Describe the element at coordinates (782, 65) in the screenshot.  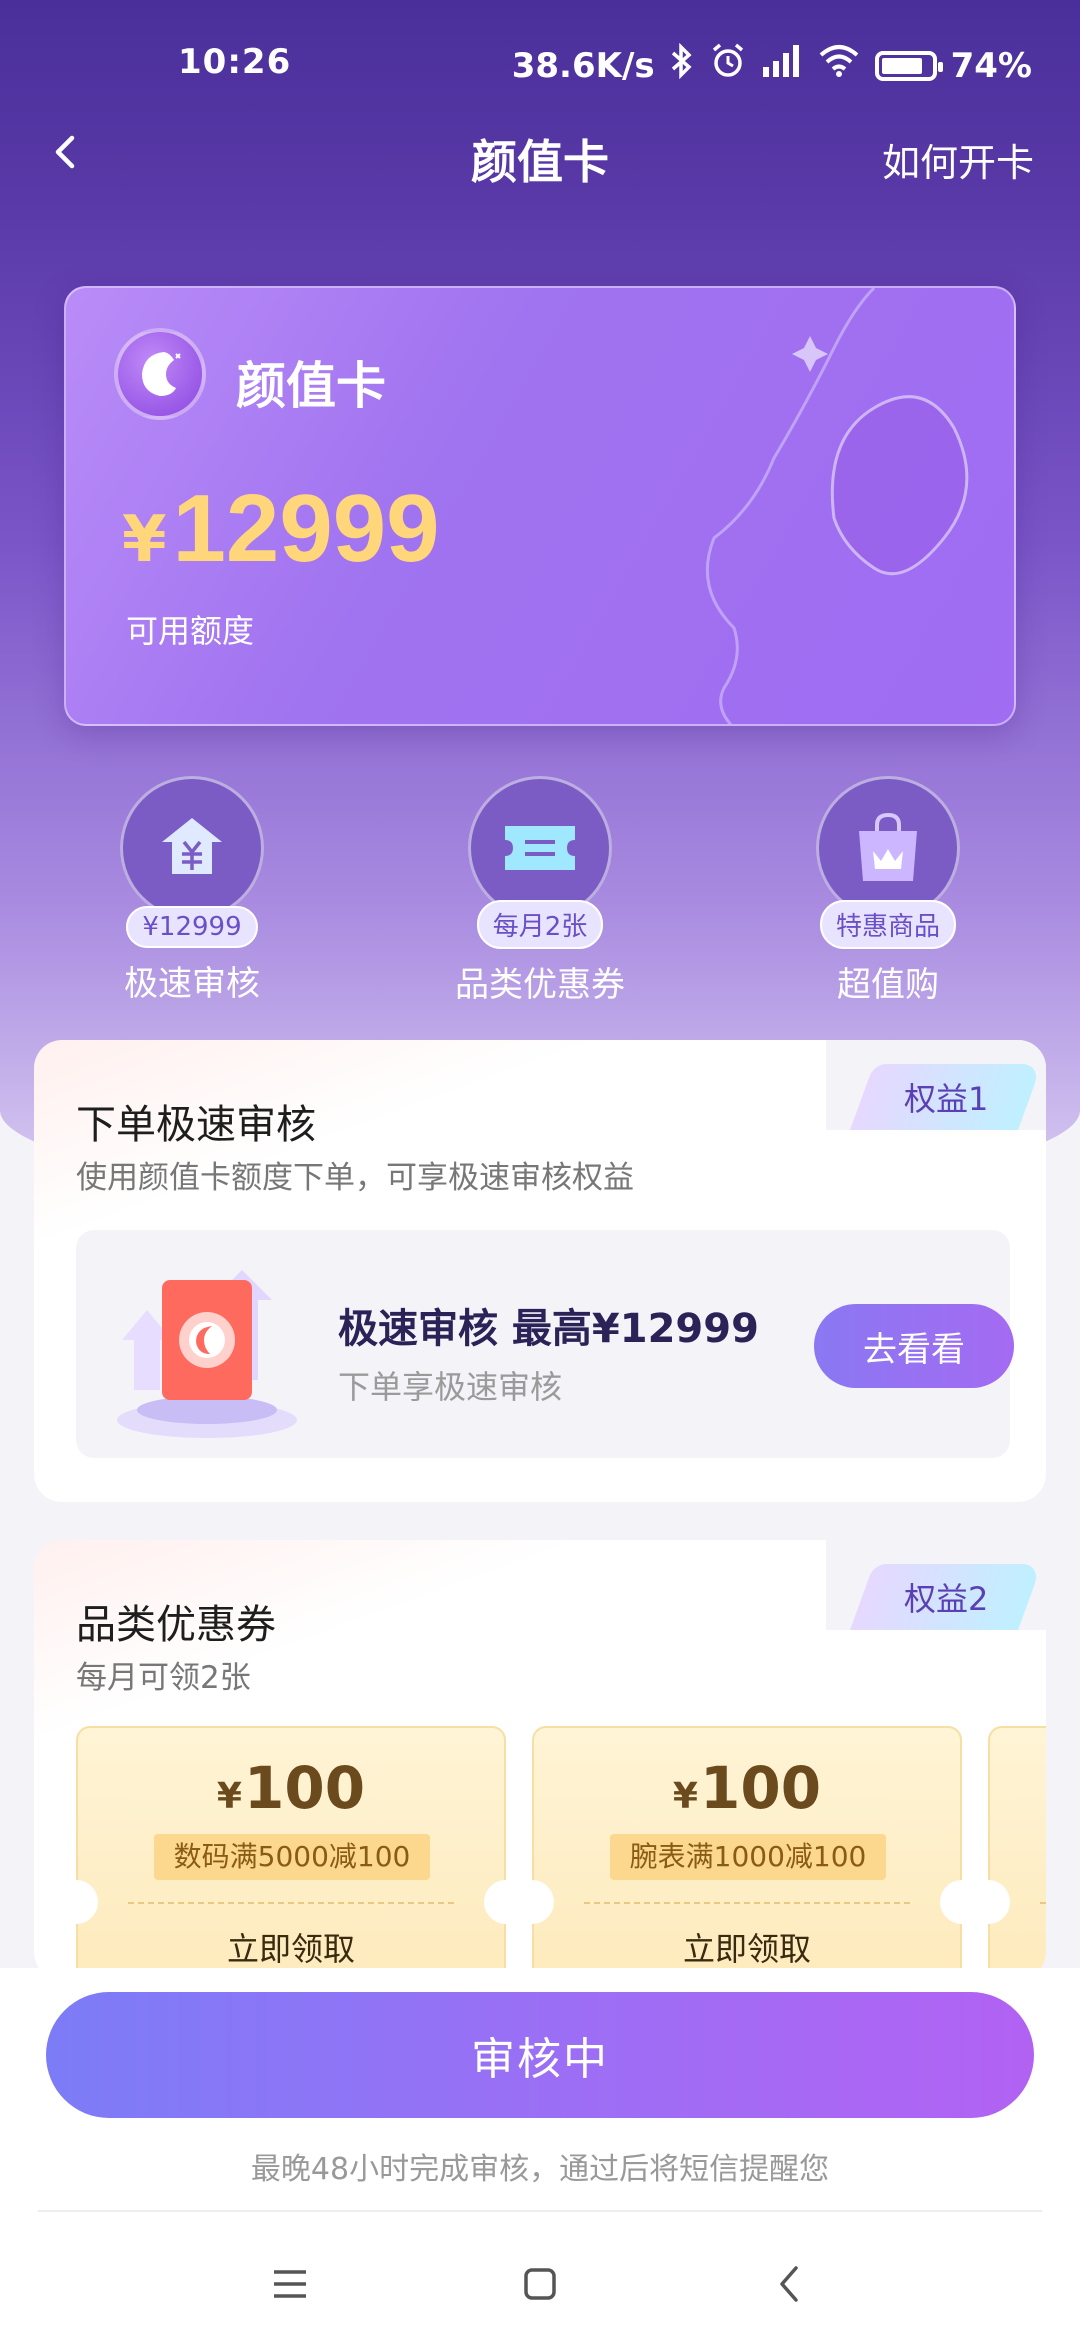
I see `signal-icon` at that location.